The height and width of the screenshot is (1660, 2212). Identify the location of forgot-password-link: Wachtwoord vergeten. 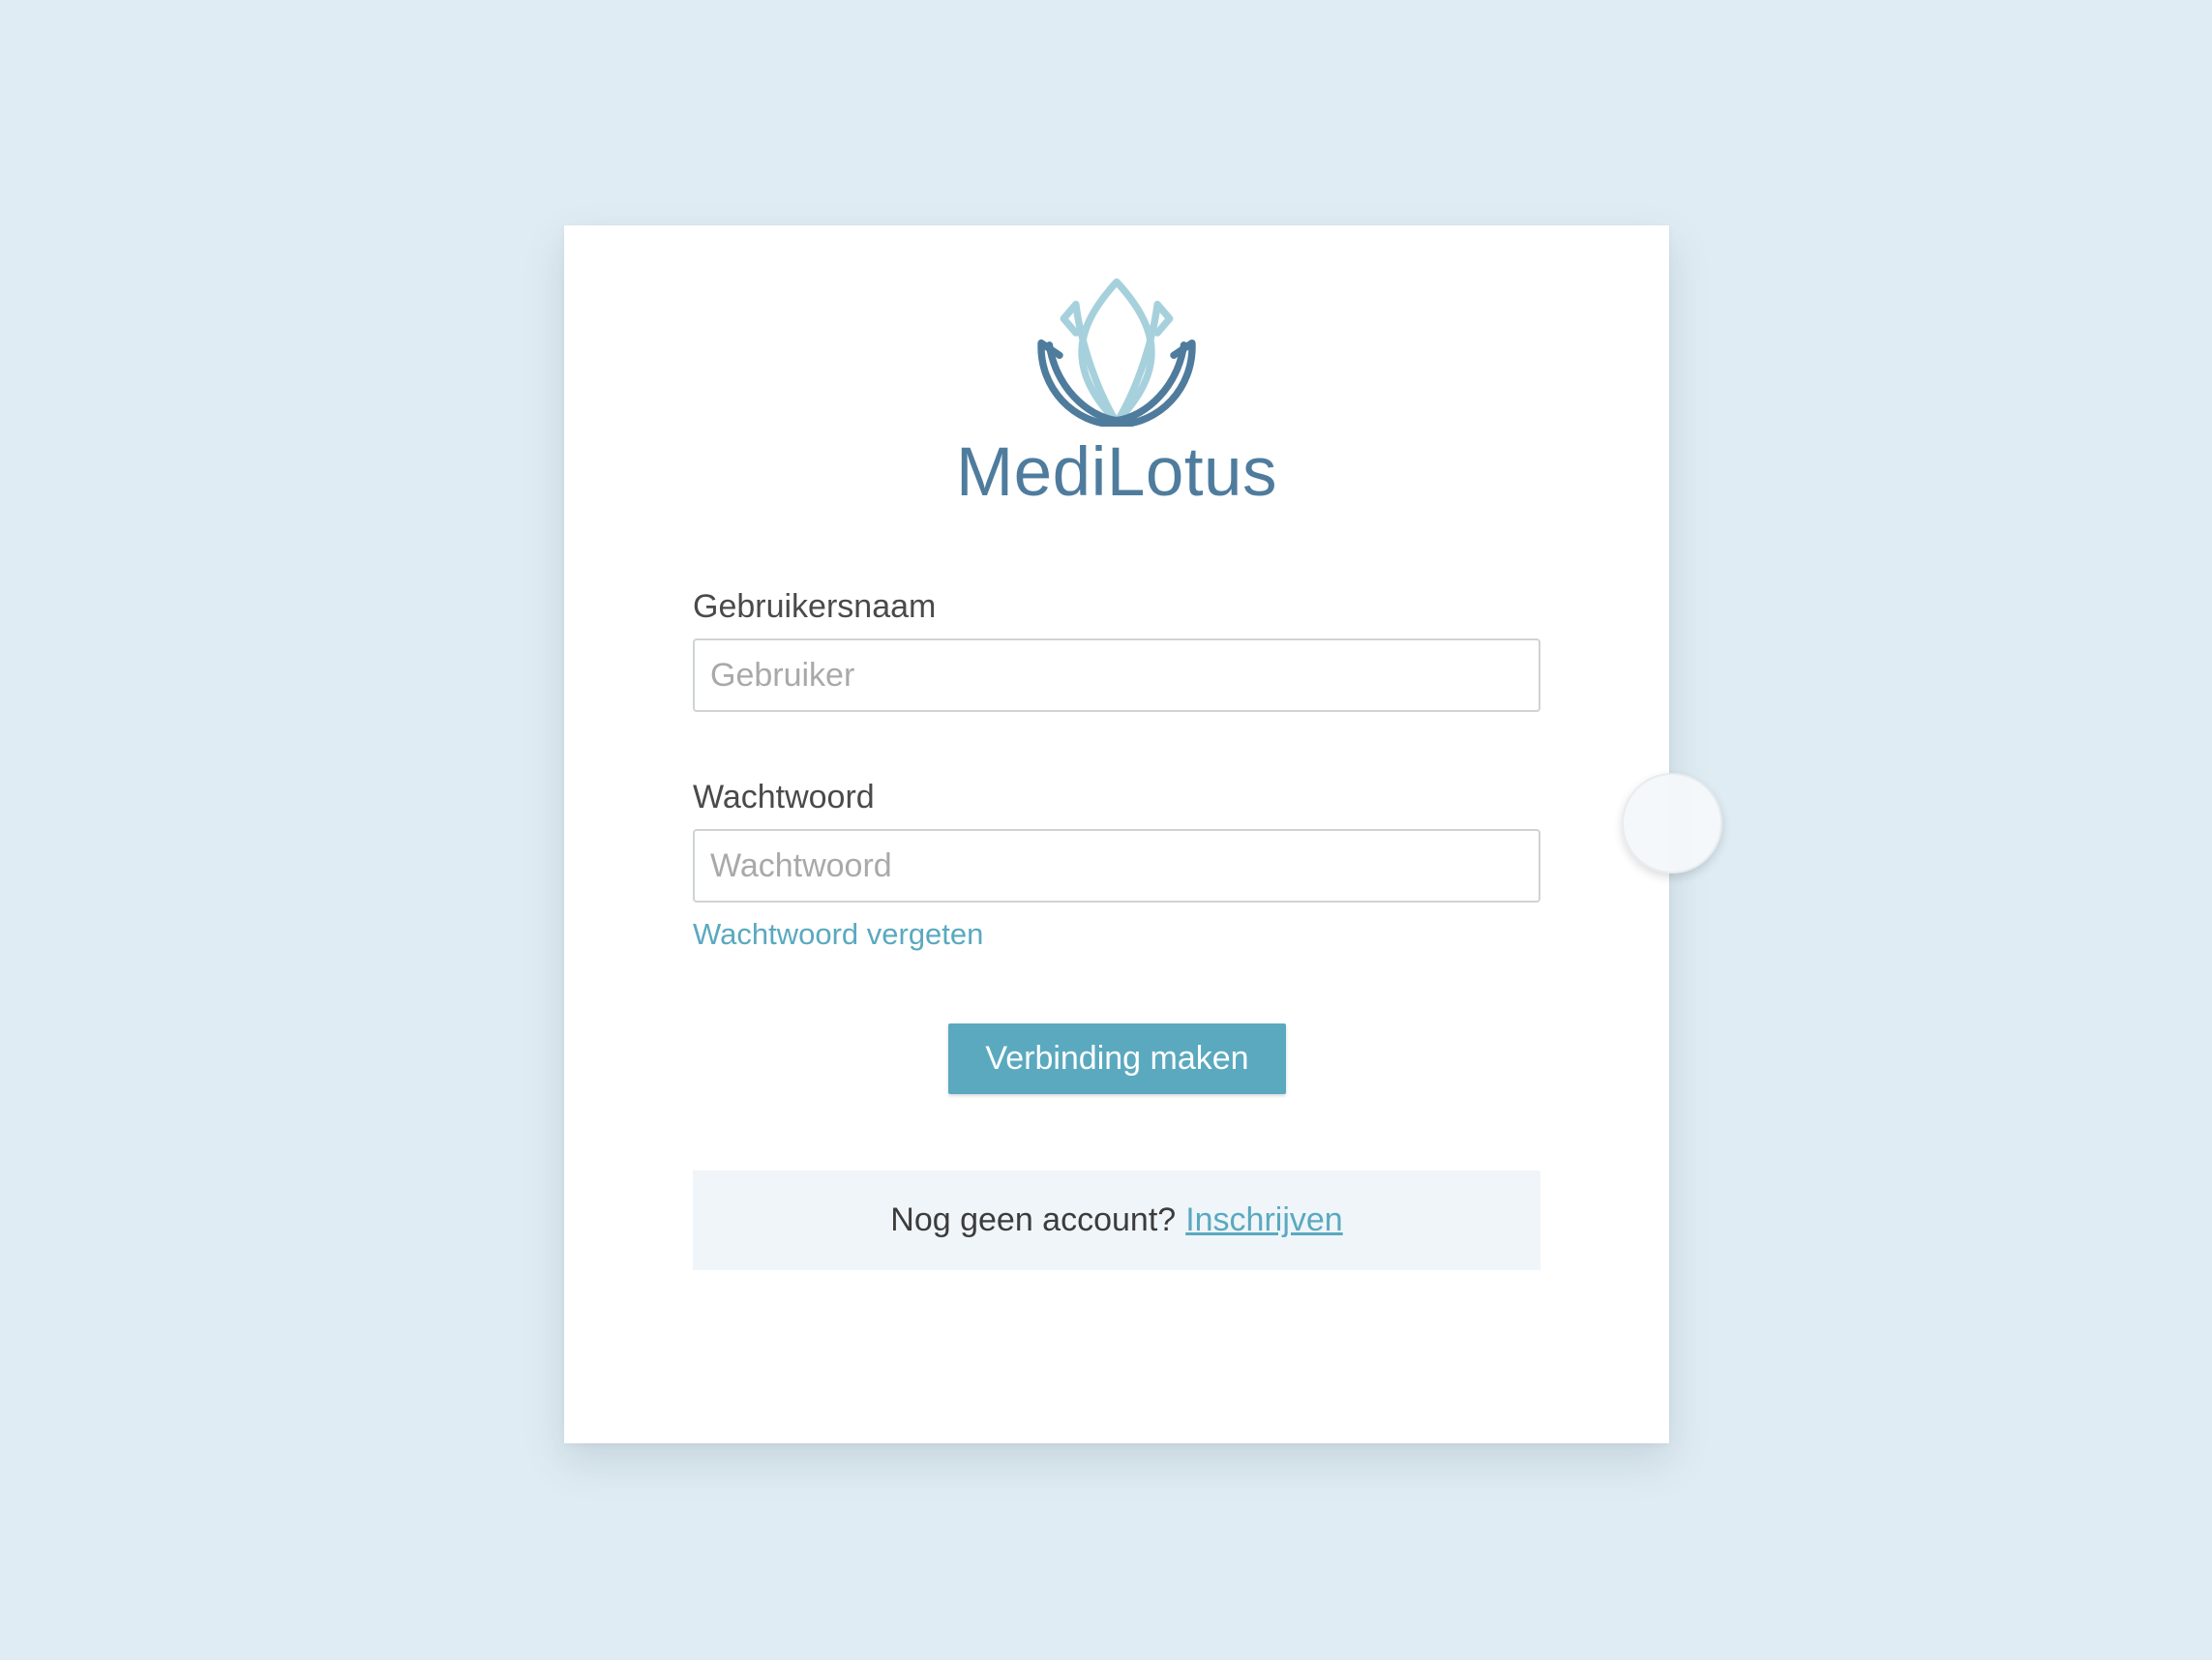
(838, 934).